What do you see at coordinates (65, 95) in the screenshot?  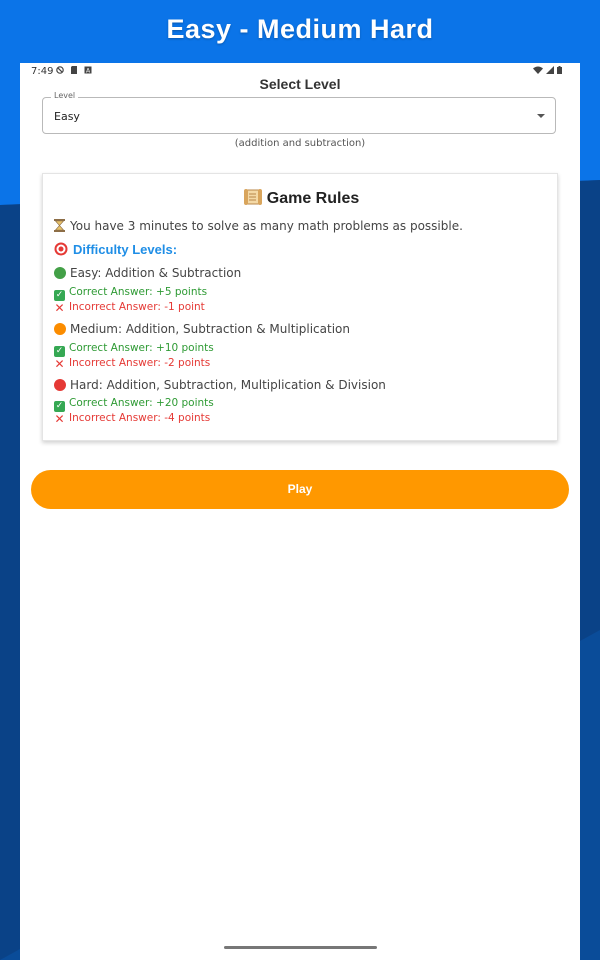 I see `level-select-label: Level` at bounding box center [65, 95].